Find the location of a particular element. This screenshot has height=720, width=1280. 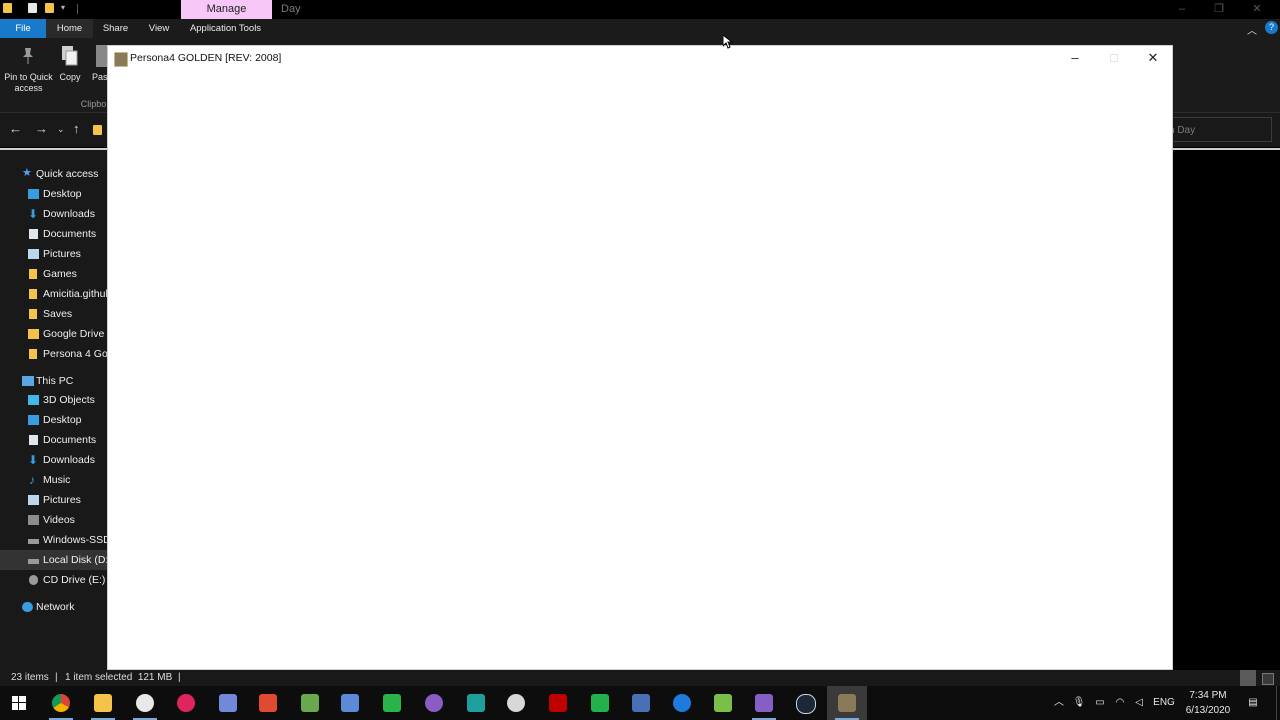

pin-icon is located at coordinates (28, 56).